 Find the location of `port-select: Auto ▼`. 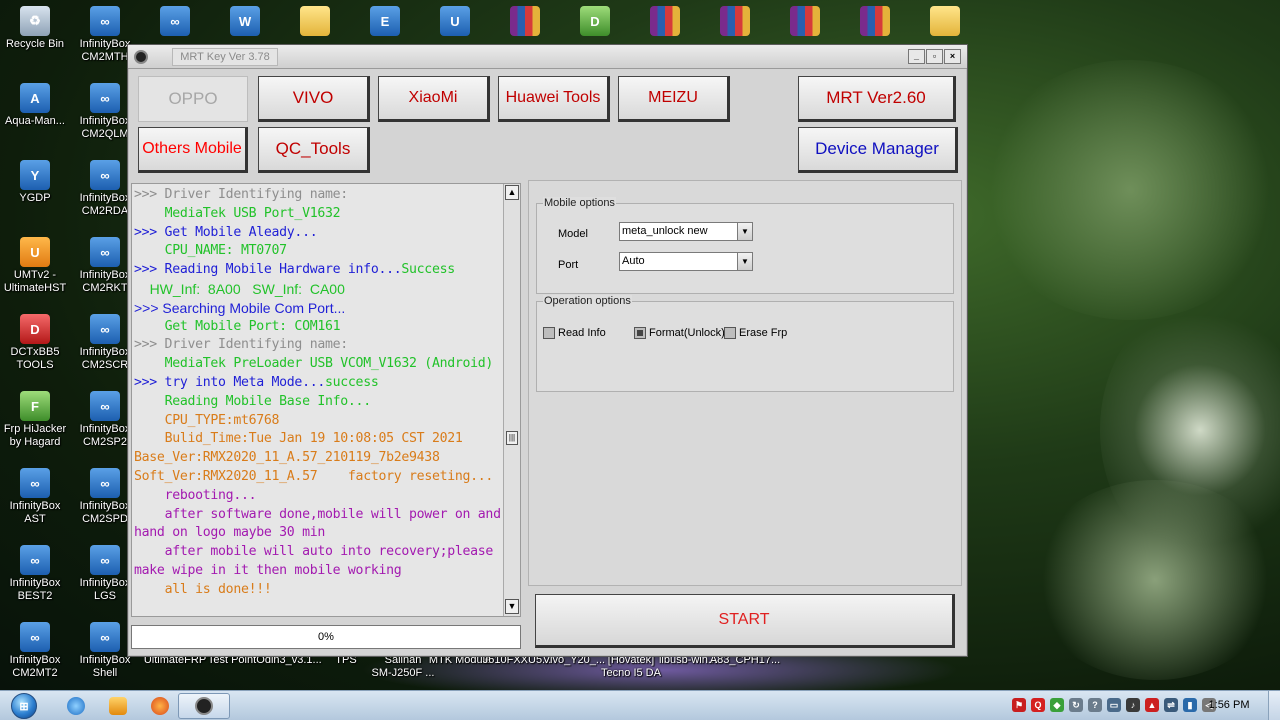

port-select: Auto ▼ is located at coordinates (686, 261).